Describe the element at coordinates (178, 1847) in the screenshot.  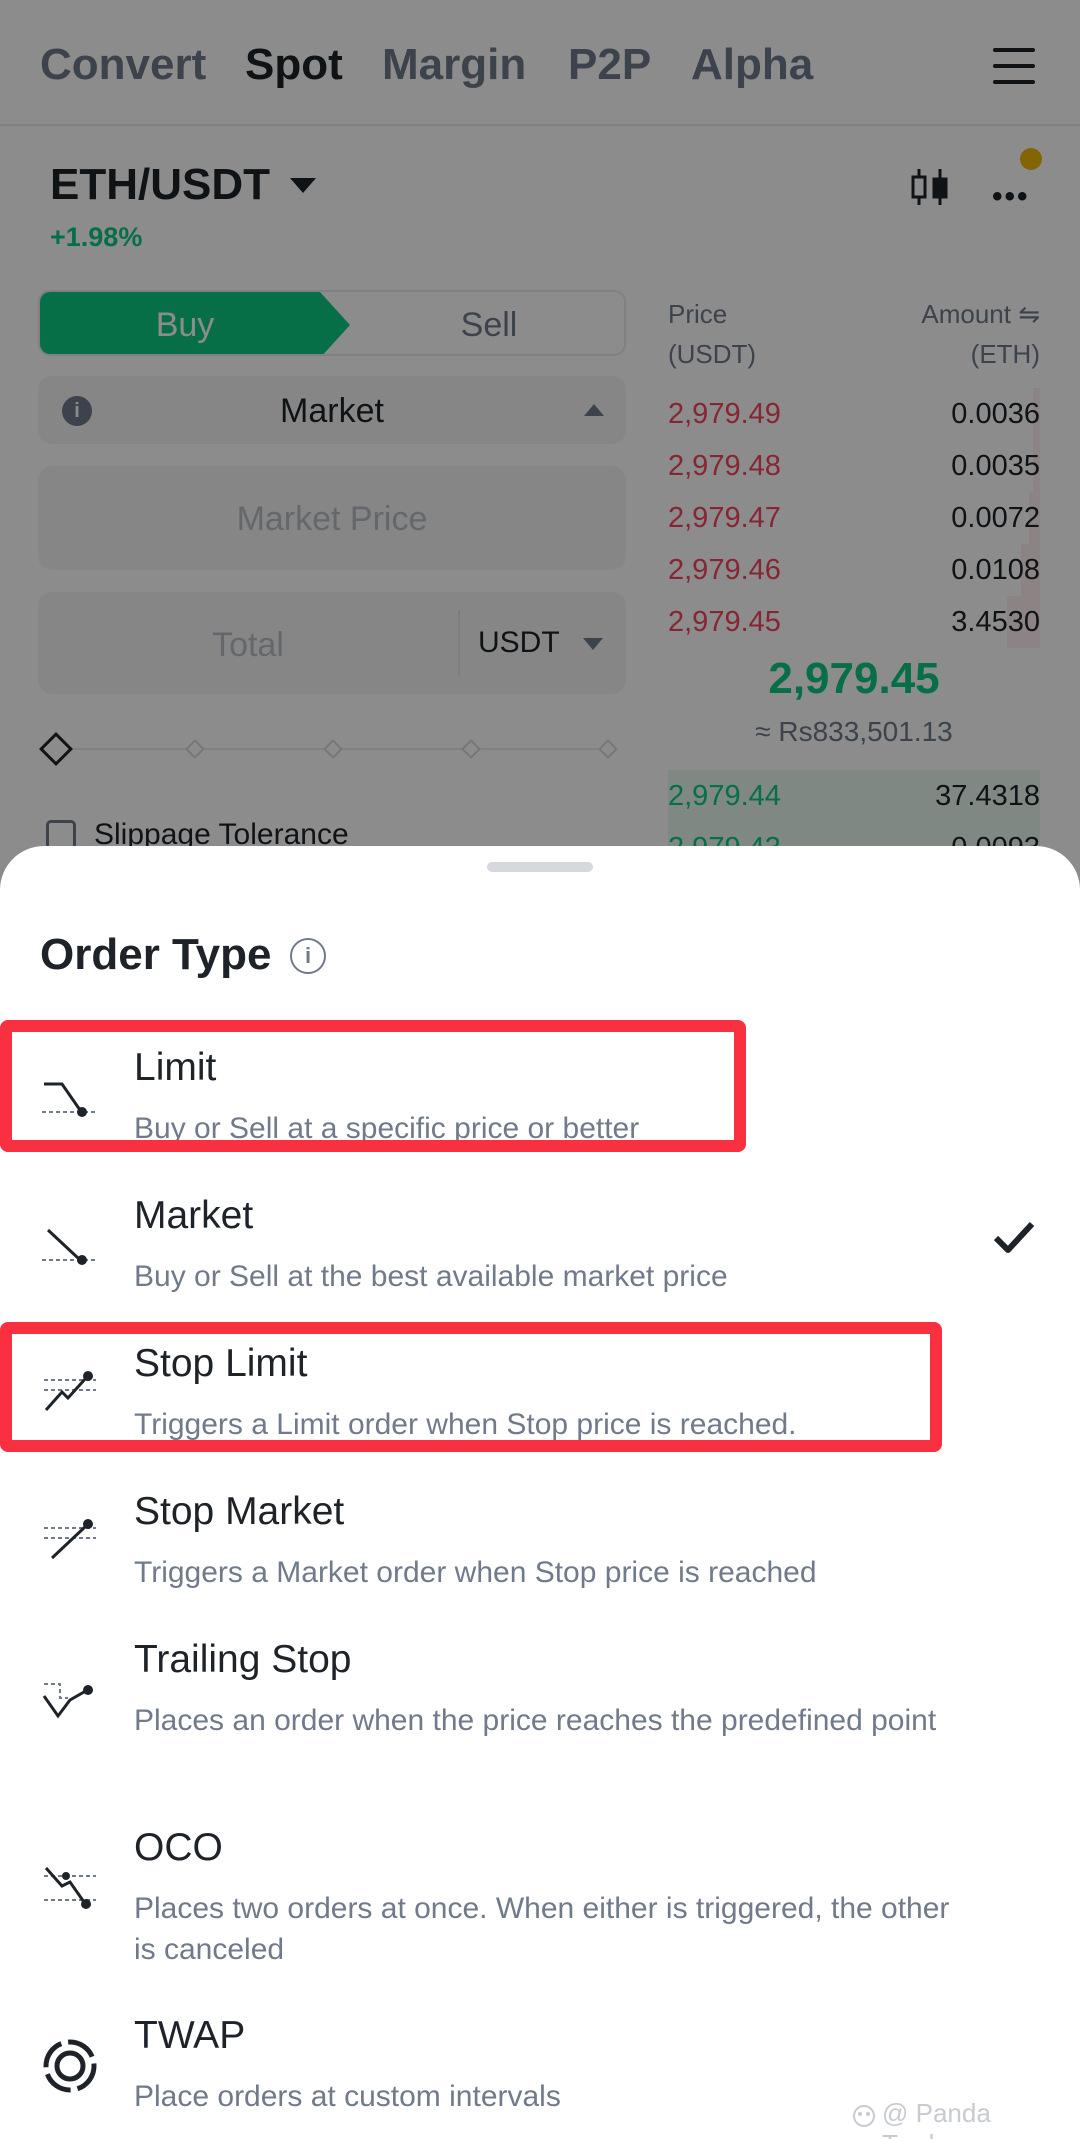
I see `option-name: OCO` at that location.